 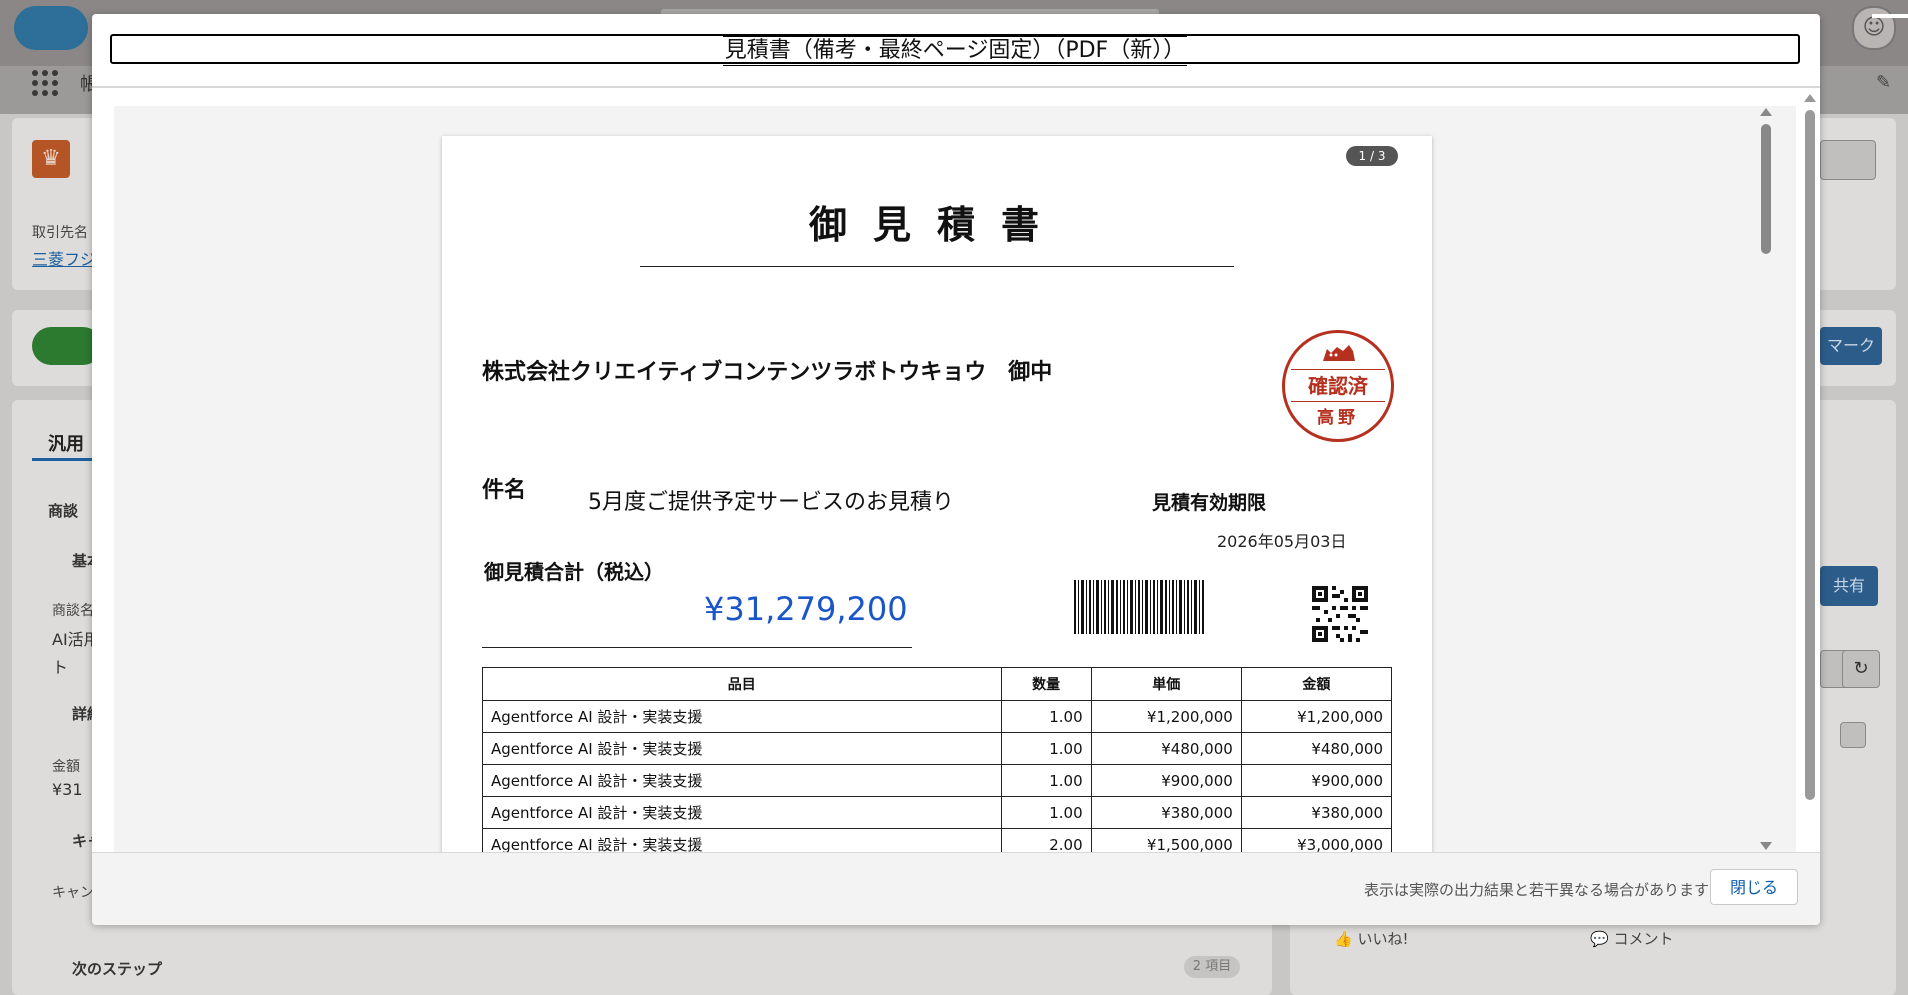 I want to click on account-link: 三菱フジ, so click(x=64, y=258).